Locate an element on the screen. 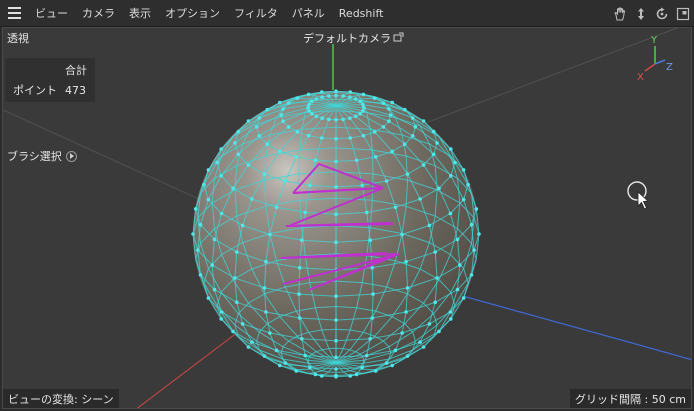  brush-cursor-icon is located at coordinates (638, 195).